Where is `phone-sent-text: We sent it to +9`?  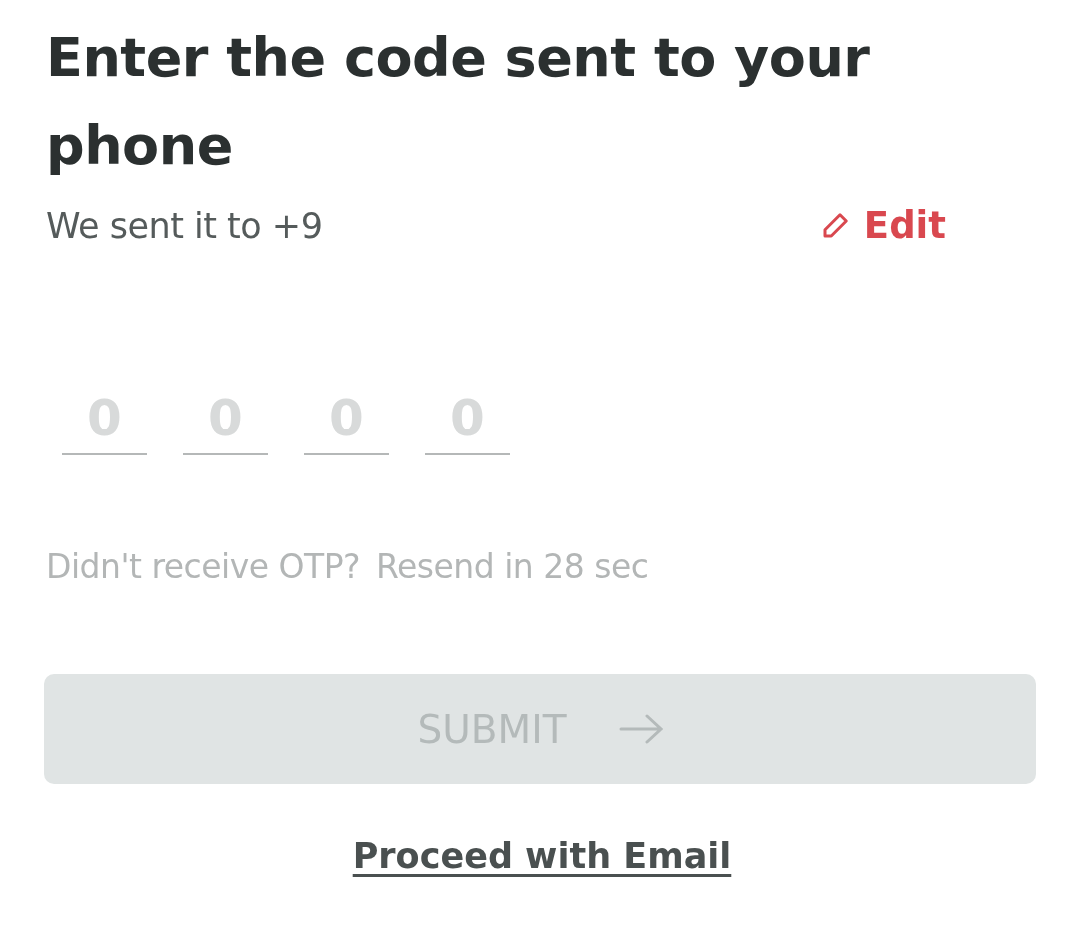 phone-sent-text: We sent it to +9 is located at coordinates (184, 225).